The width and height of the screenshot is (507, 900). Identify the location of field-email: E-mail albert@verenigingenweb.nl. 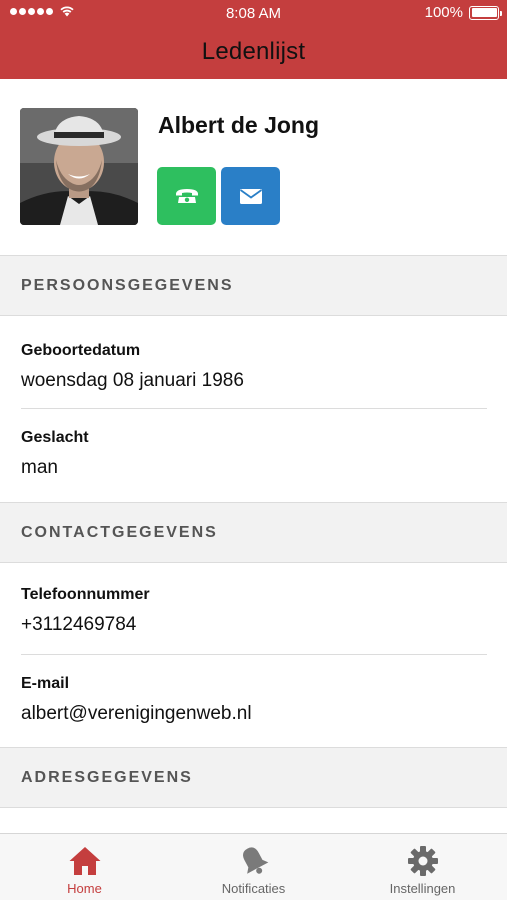
(253, 700).